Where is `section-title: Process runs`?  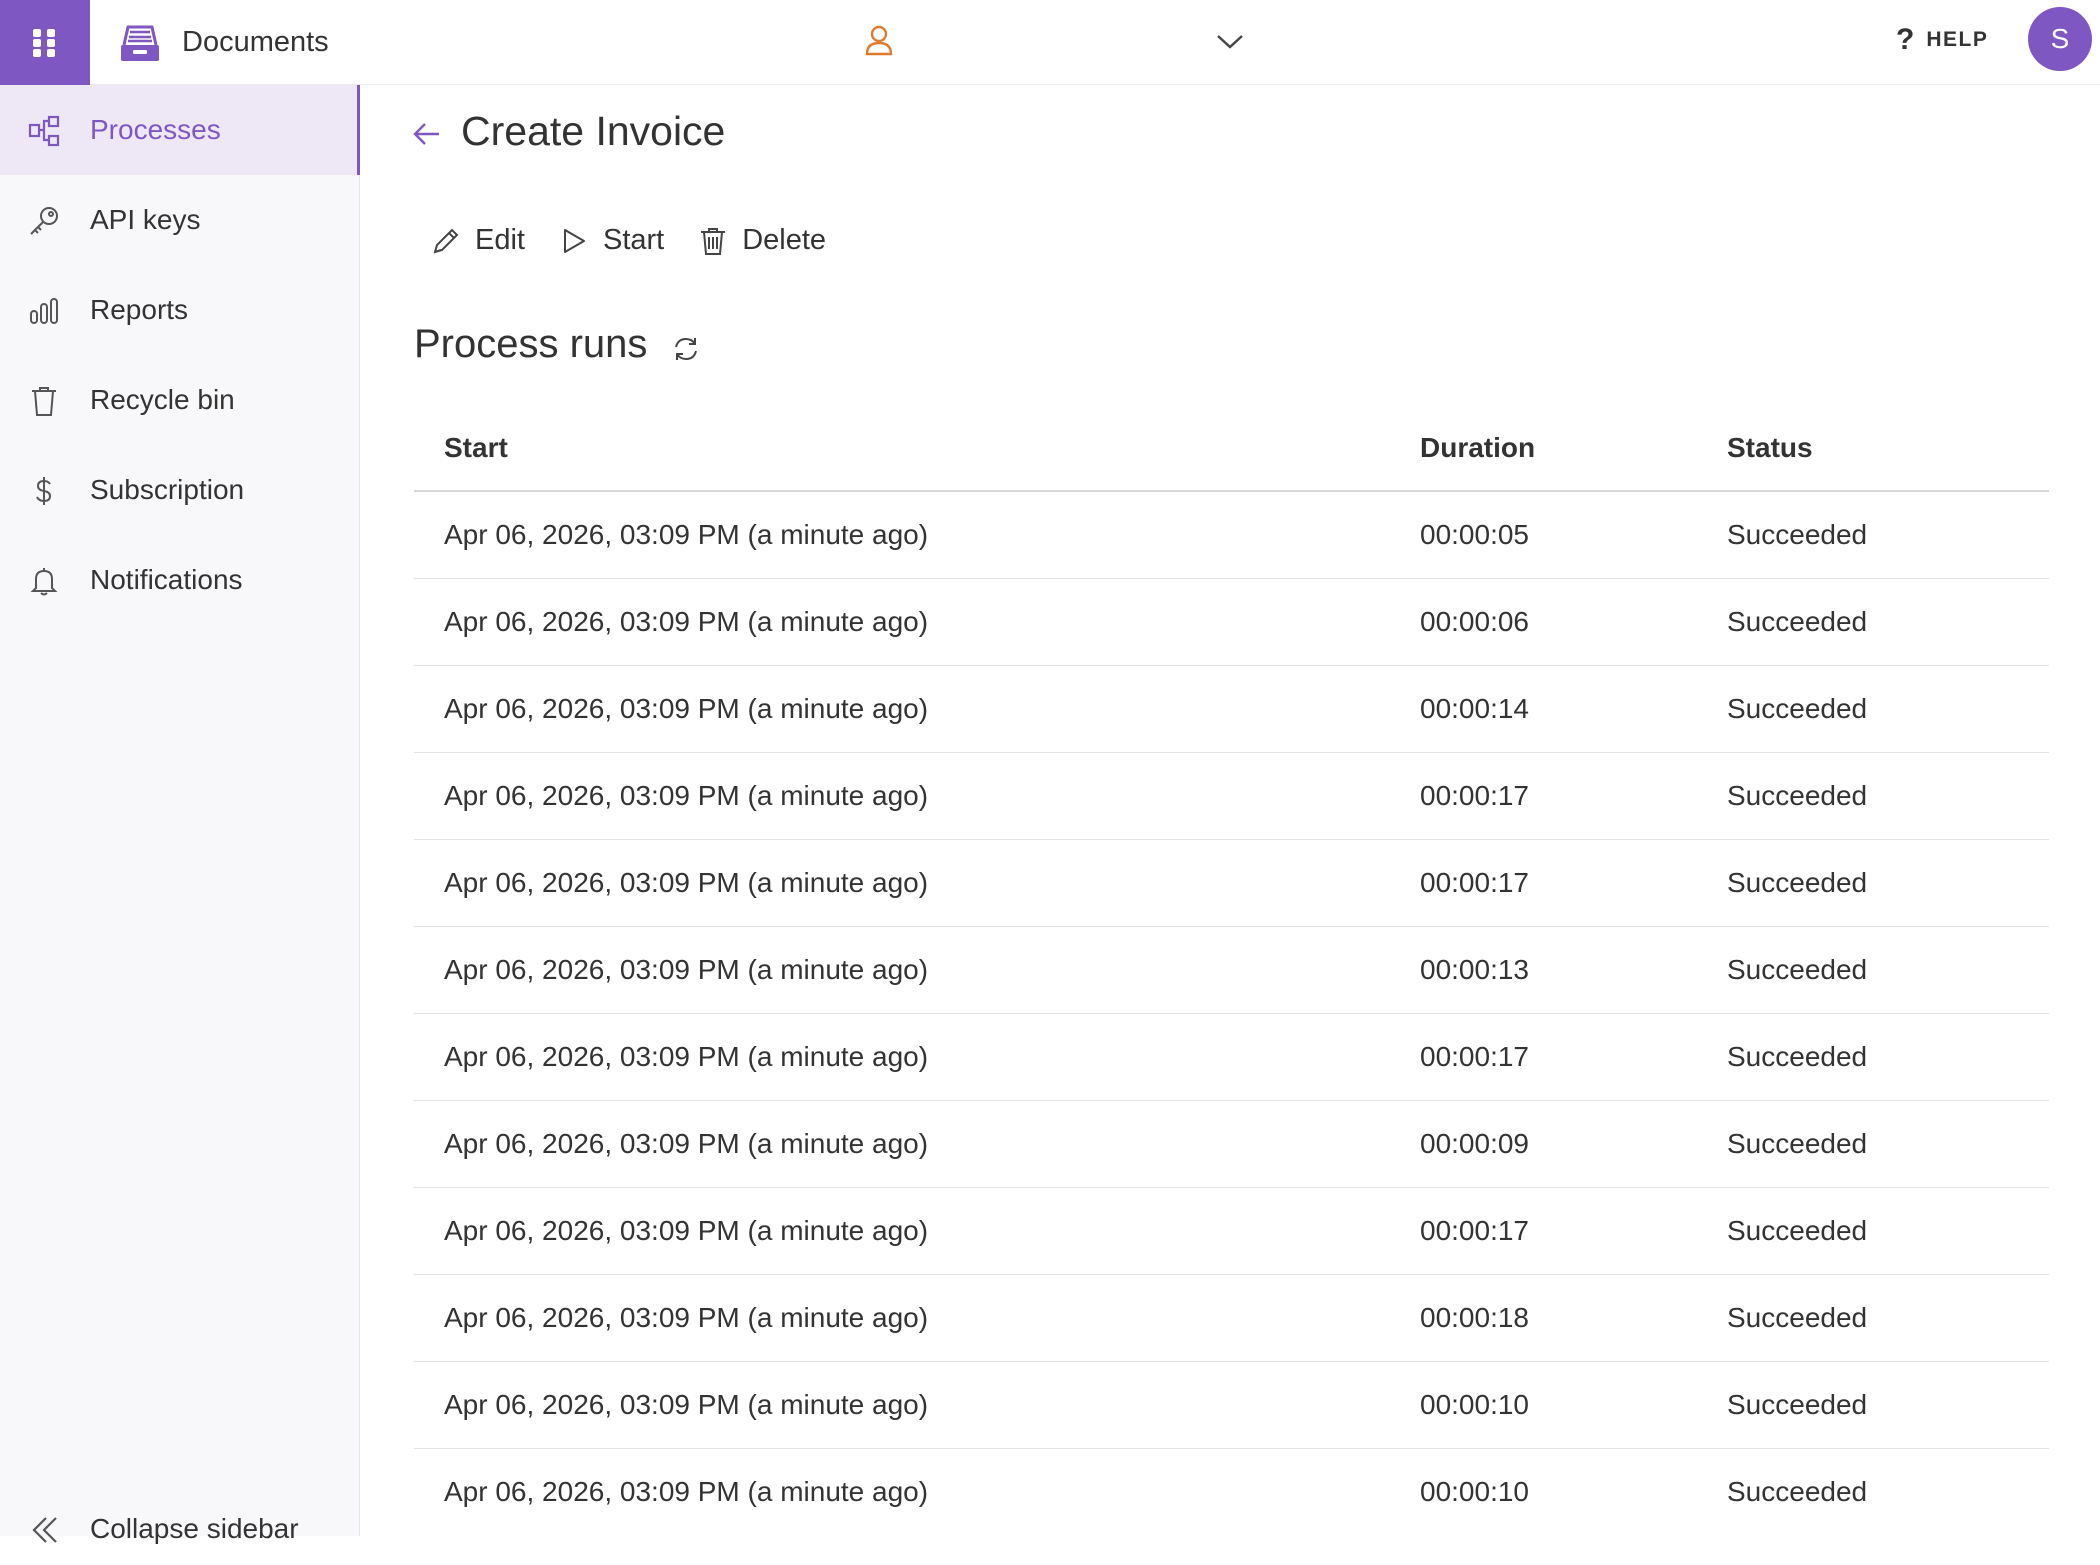
section-title: Process runs is located at coordinates (531, 344).